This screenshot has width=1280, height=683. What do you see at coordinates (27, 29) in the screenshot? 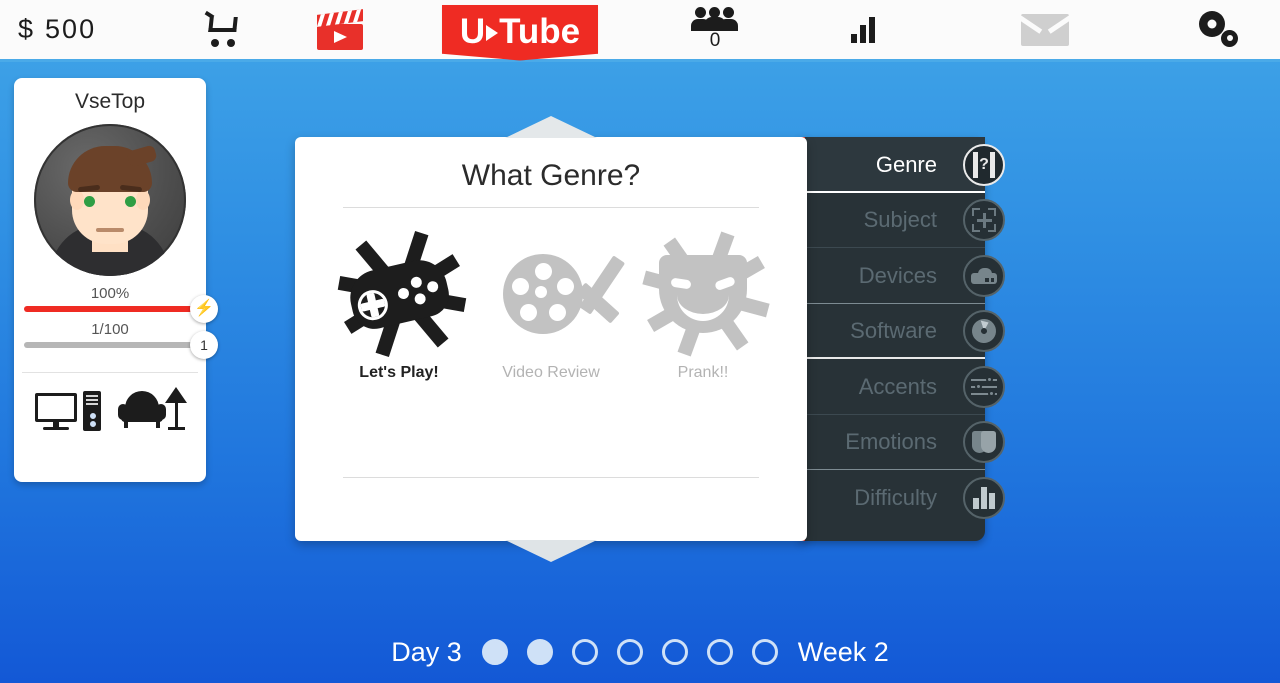
I see `currency-symbol: $` at bounding box center [27, 29].